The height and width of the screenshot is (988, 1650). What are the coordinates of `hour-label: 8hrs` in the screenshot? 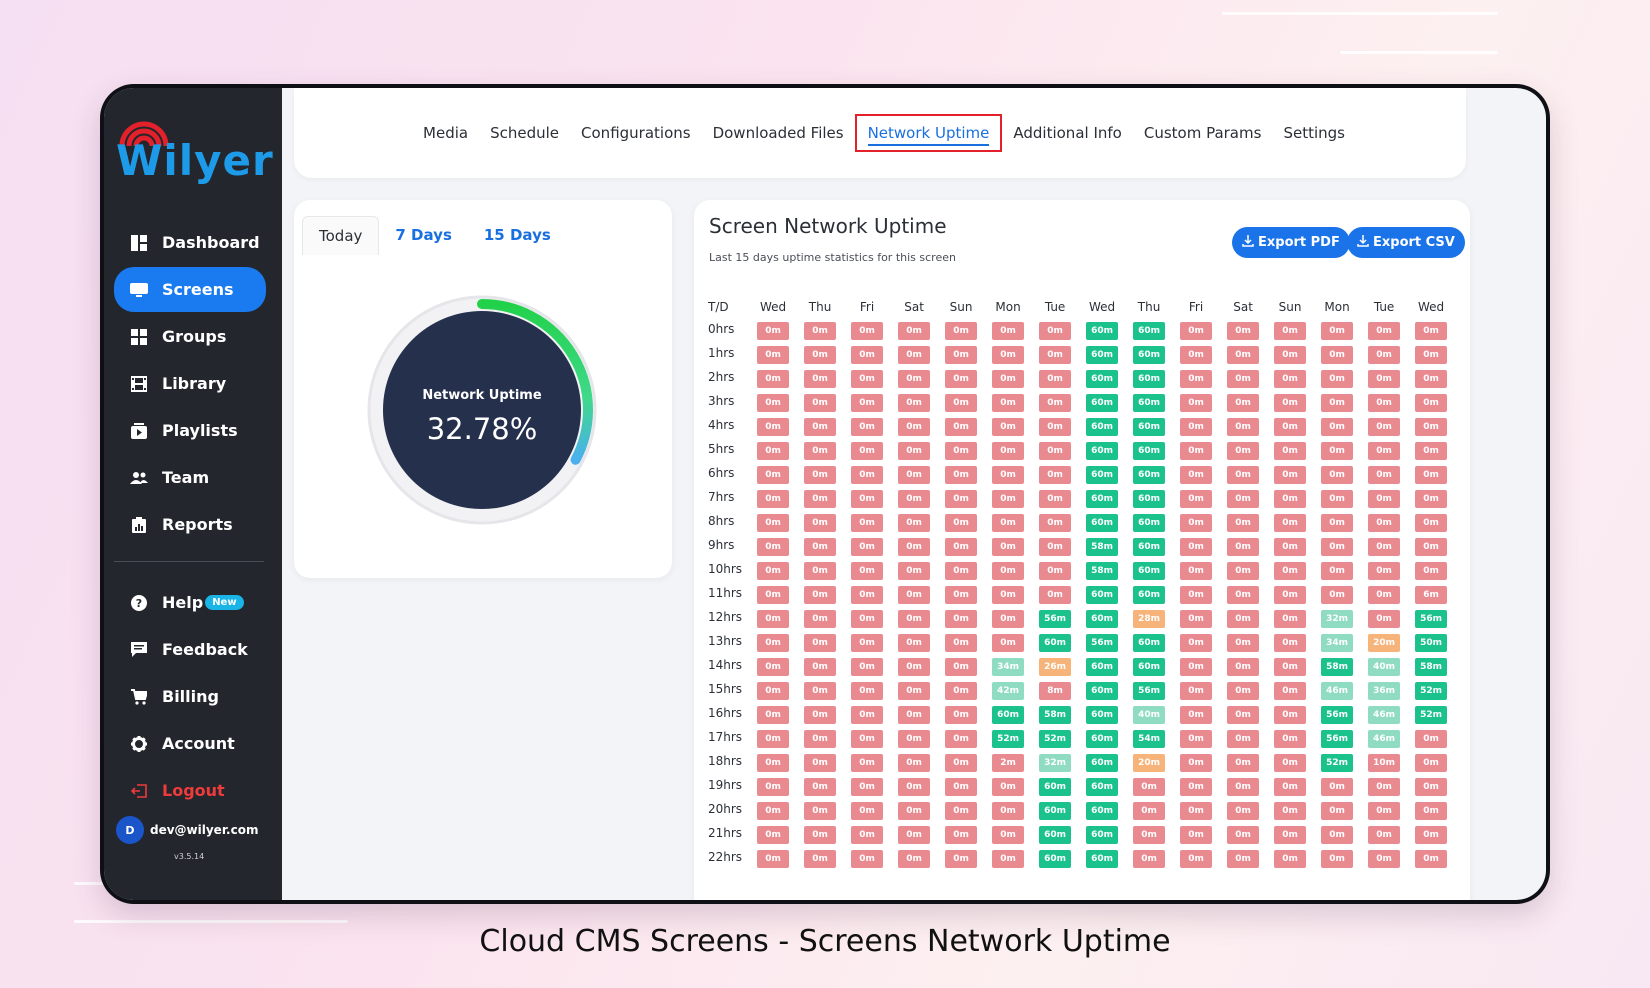 It's located at (721, 521).